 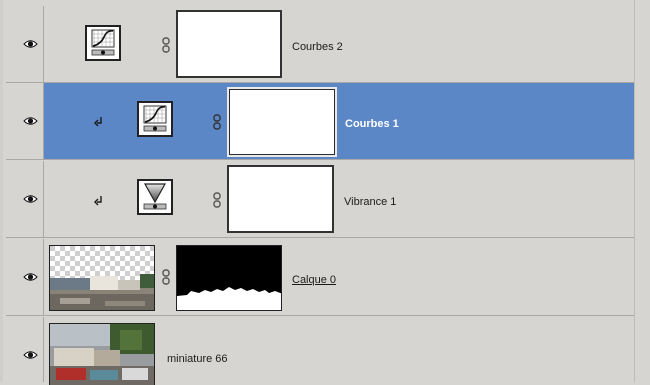 I want to click on layer-name: miniature 66, so click(x=197, y=359).